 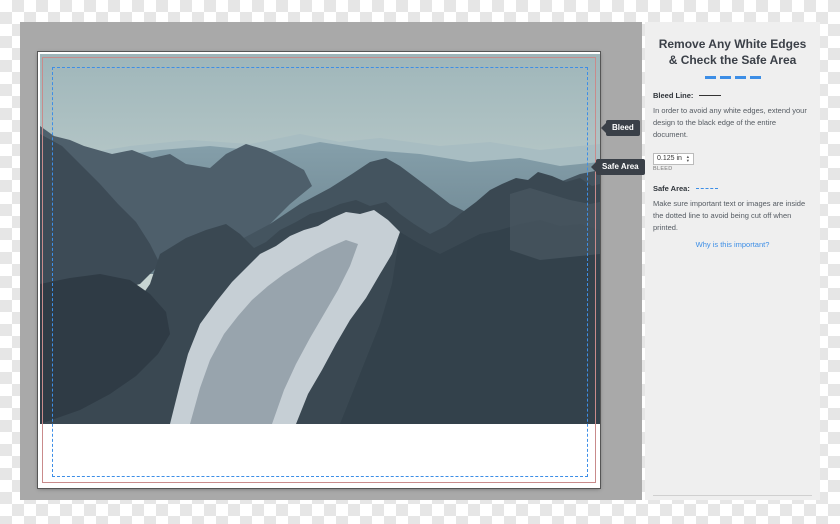 What do you see at coordinates (732, 495) in the screenshot?
I see `panel-footer-divider` at bounding box center [732, 495].